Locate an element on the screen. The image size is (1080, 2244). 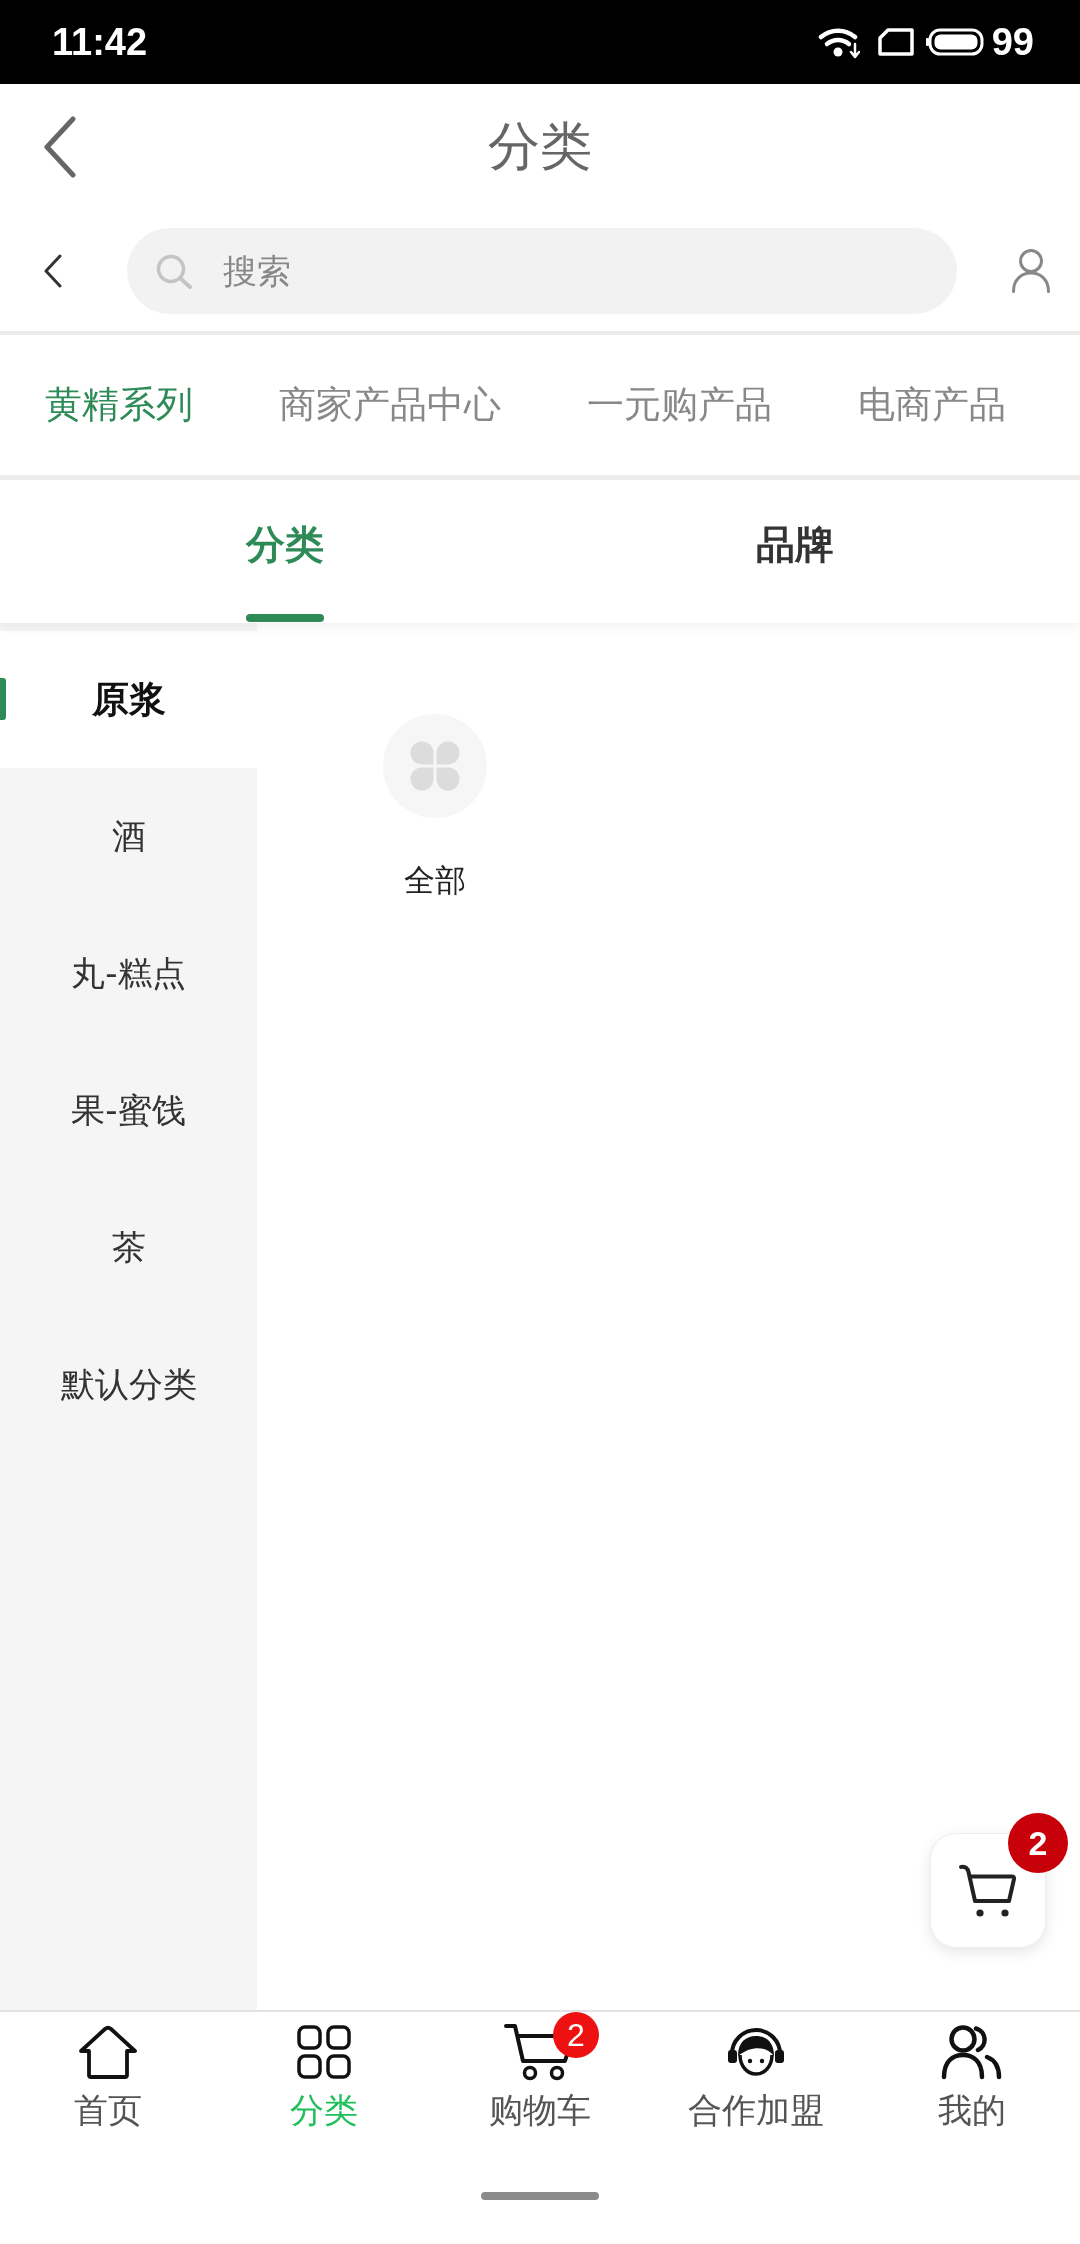
nav-tab: 首页 is located at coordinates (108, 2071).